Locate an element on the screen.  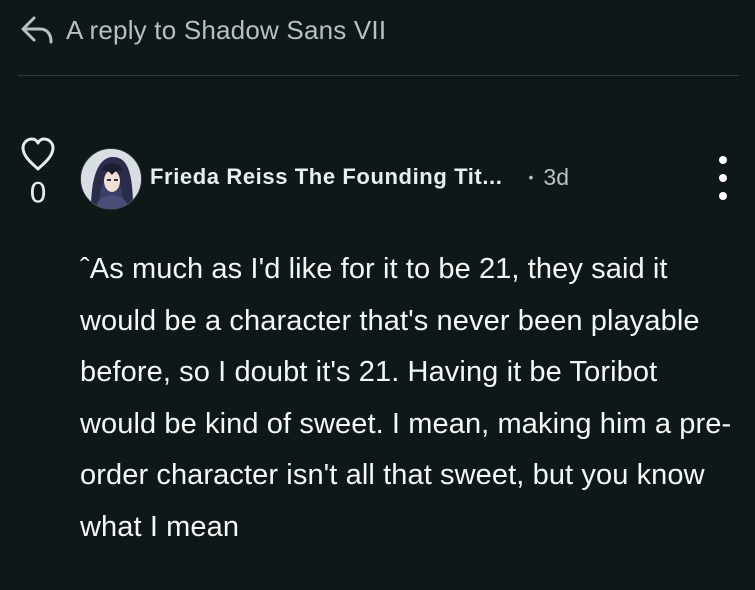
more-vertical-icon is located at coordinates (723, 178).